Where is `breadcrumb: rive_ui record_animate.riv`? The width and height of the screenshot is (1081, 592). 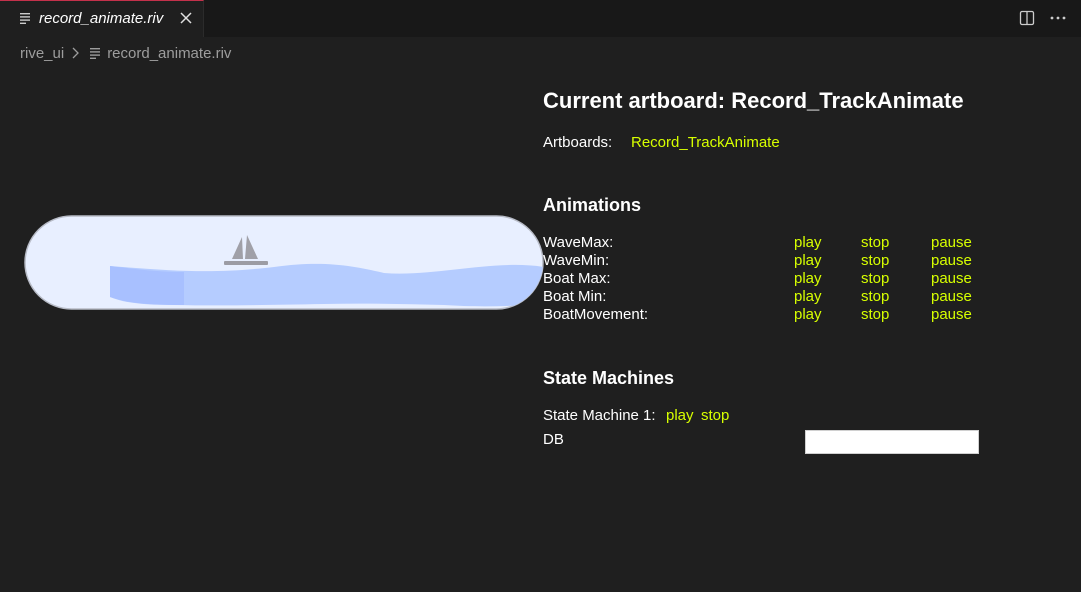
breadcrumb: rive_ui record_animate.riv is located at coordinates (125, 53).